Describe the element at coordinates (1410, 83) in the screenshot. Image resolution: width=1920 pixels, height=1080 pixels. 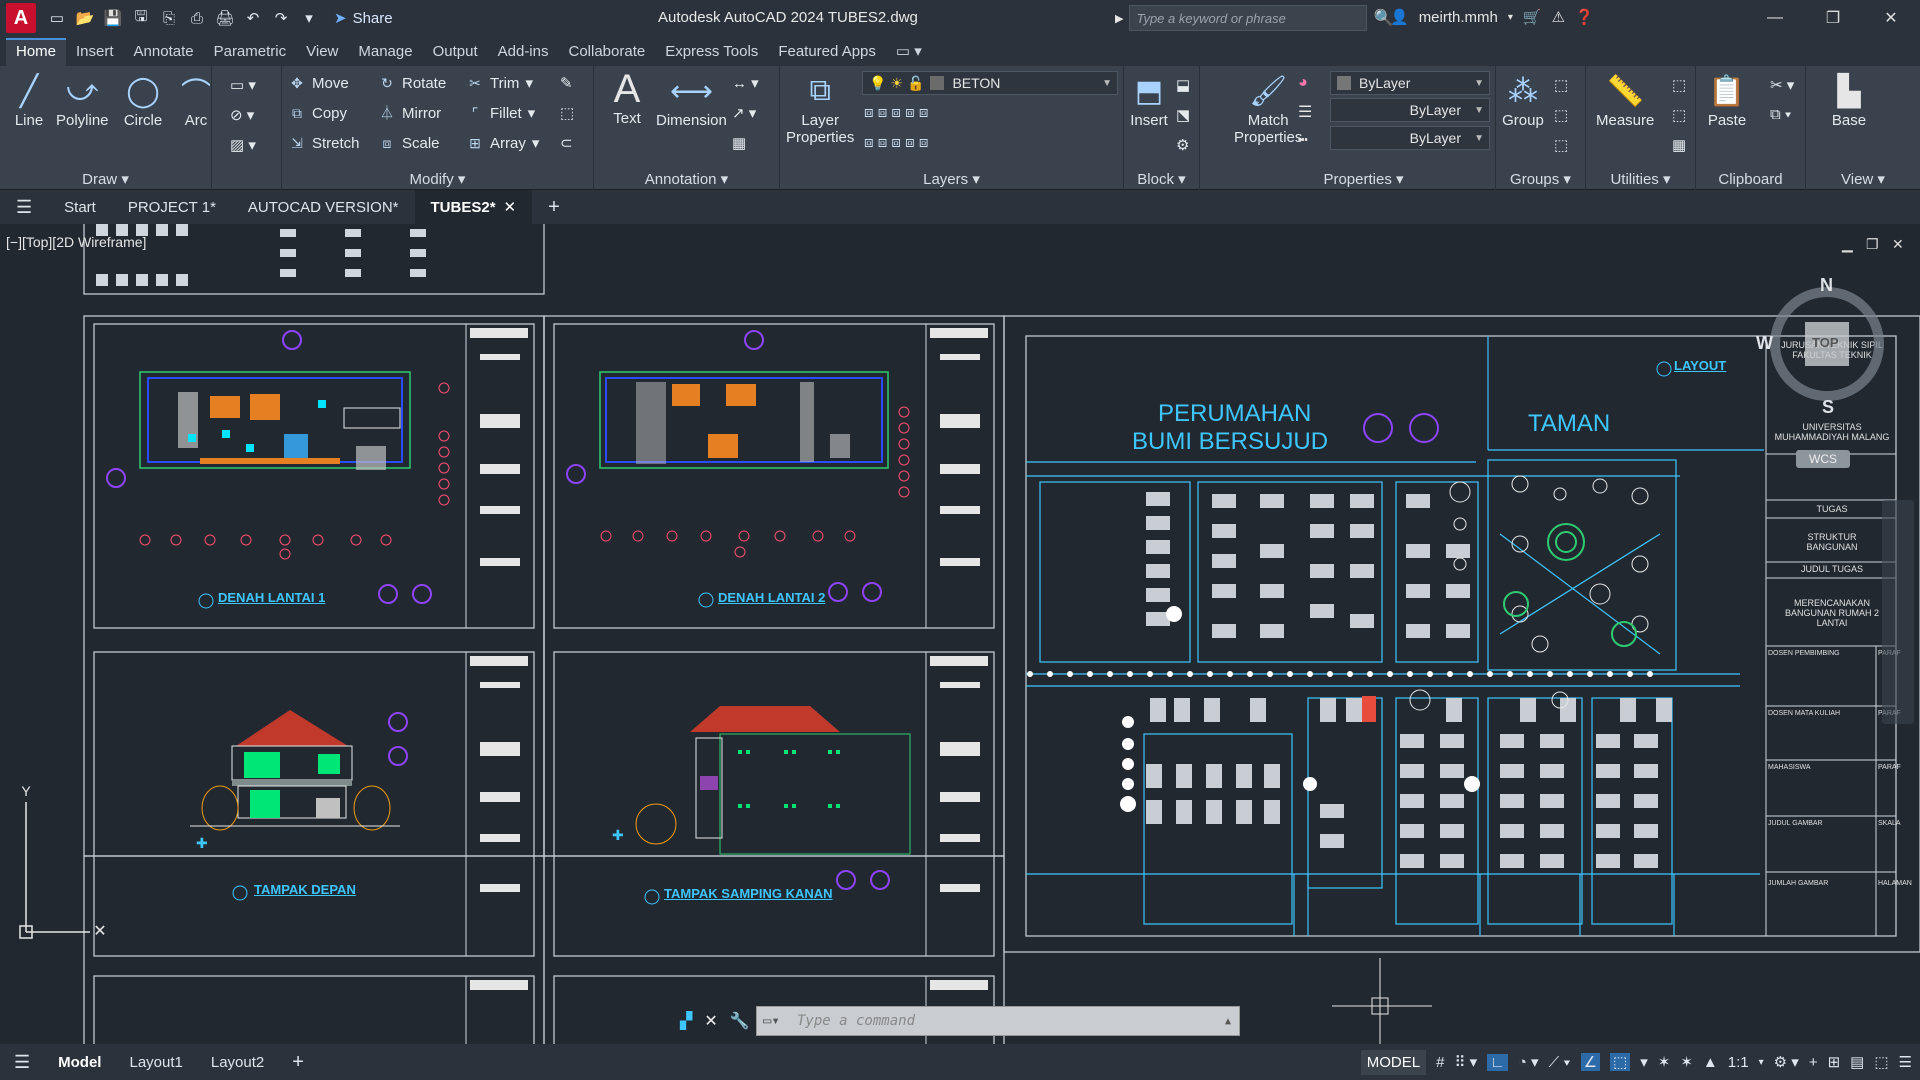
I see `color-dropdown: ByLayer ▼` at that location.